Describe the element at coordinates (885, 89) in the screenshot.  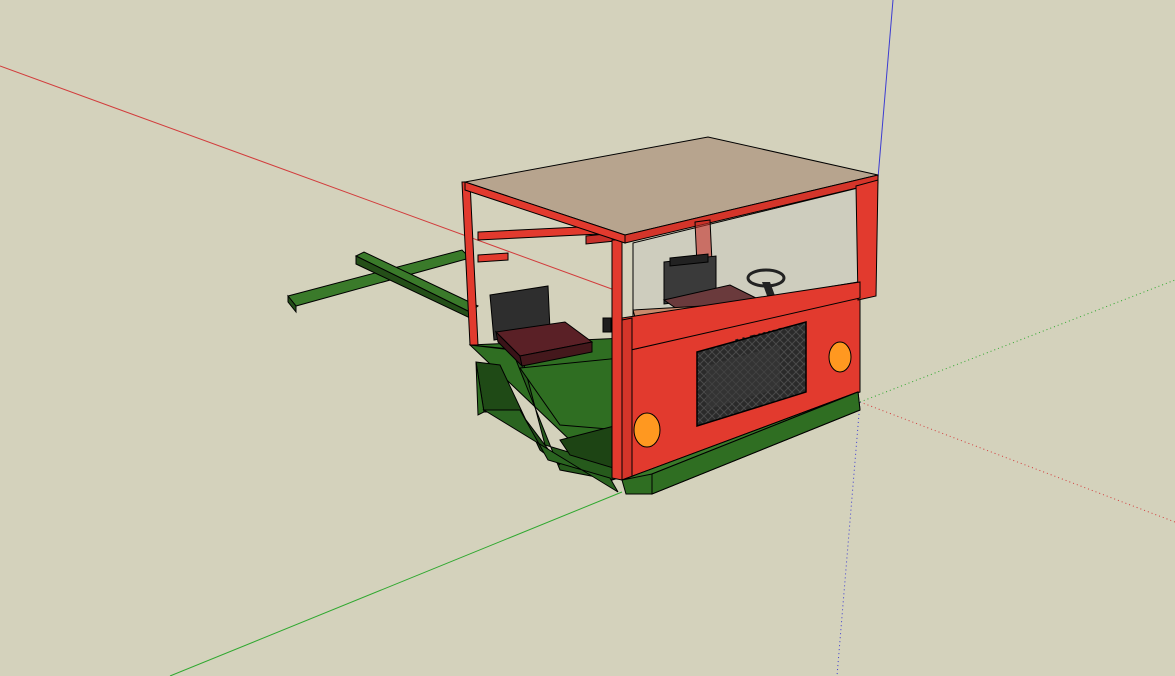
I see `blue-axis-solid` at that location.